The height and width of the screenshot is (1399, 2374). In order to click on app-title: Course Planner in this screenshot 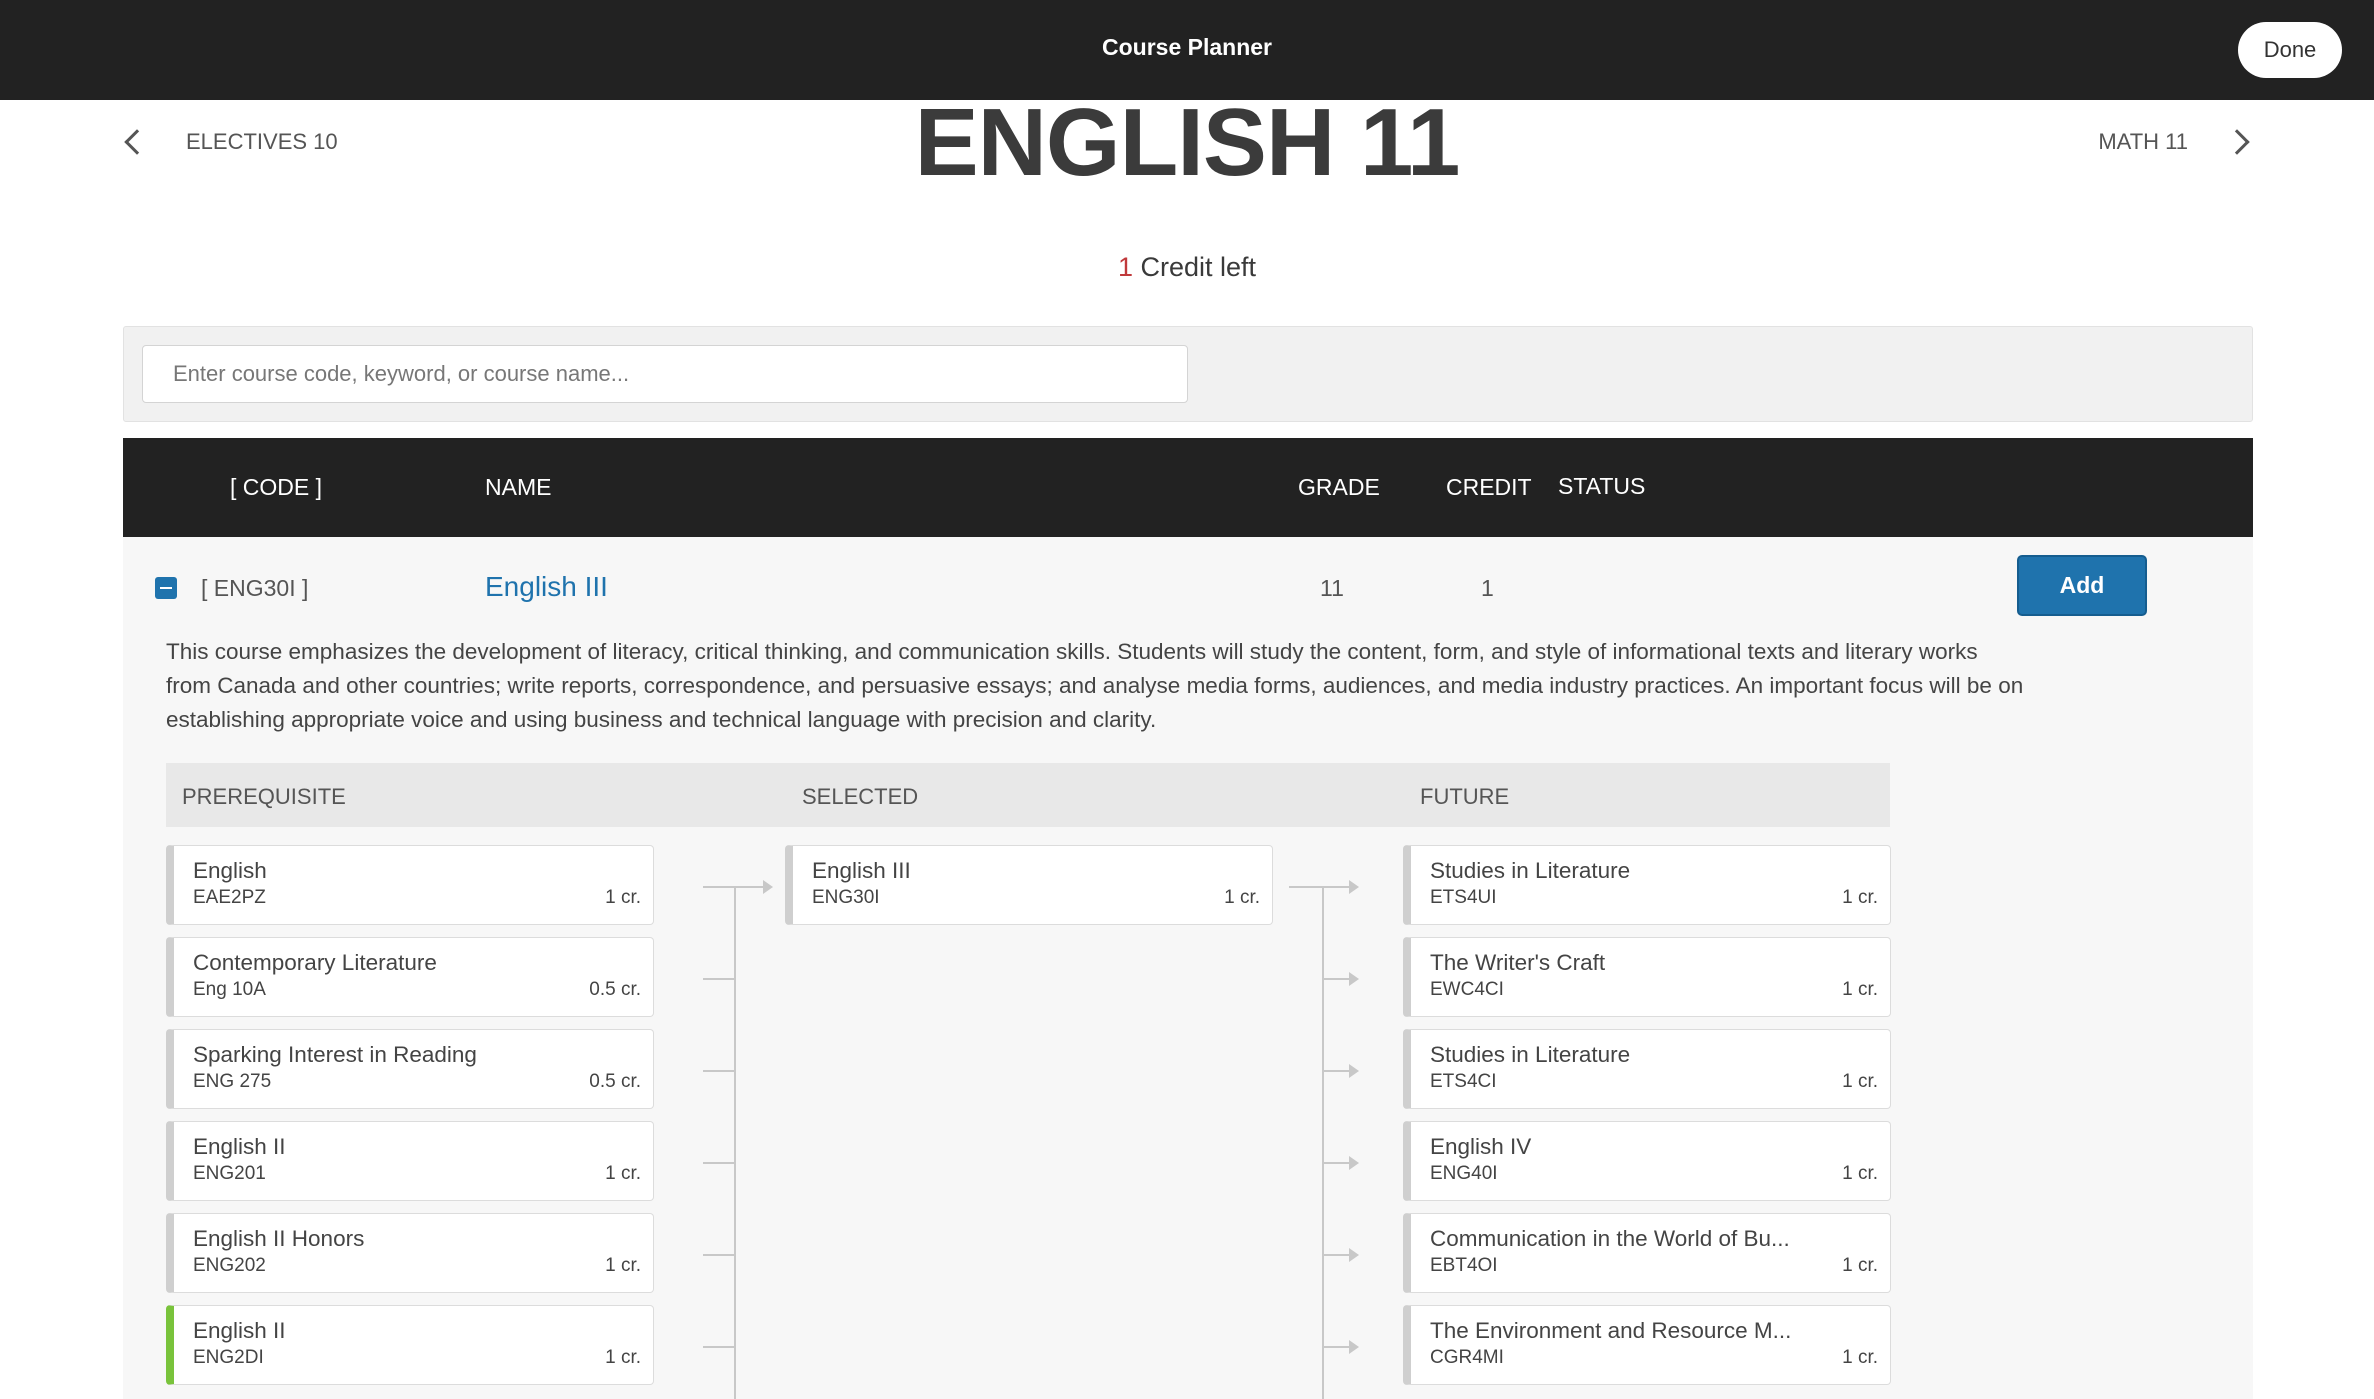, I will do `click(1187, 47)`.